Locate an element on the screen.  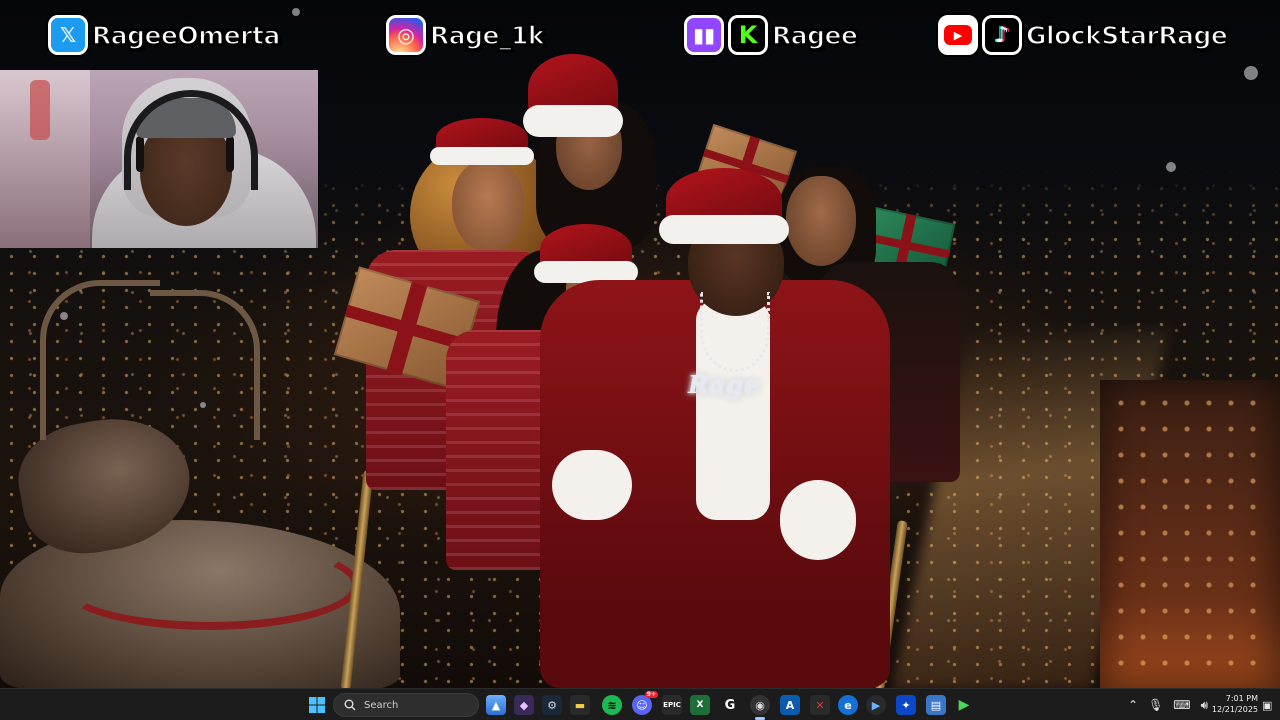
microphone-icon: 🎙︎ is located at coordinates (1155, 705).